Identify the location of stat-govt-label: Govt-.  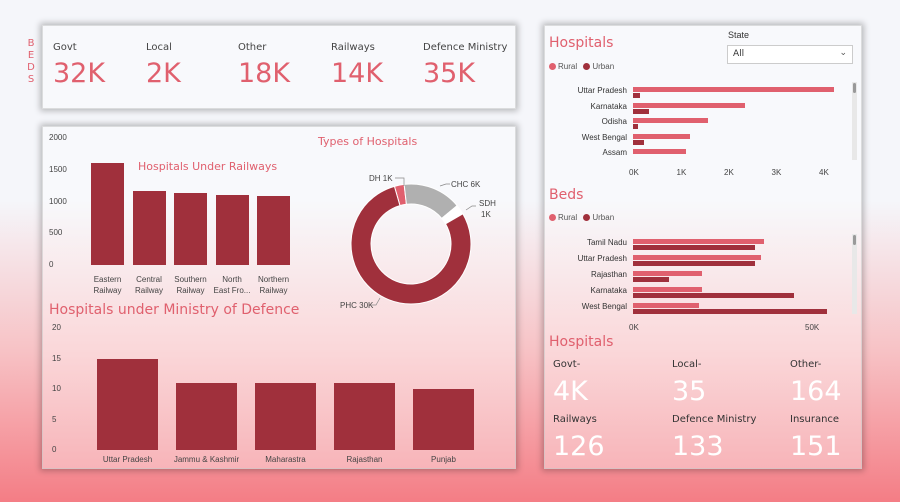
(567, 364).